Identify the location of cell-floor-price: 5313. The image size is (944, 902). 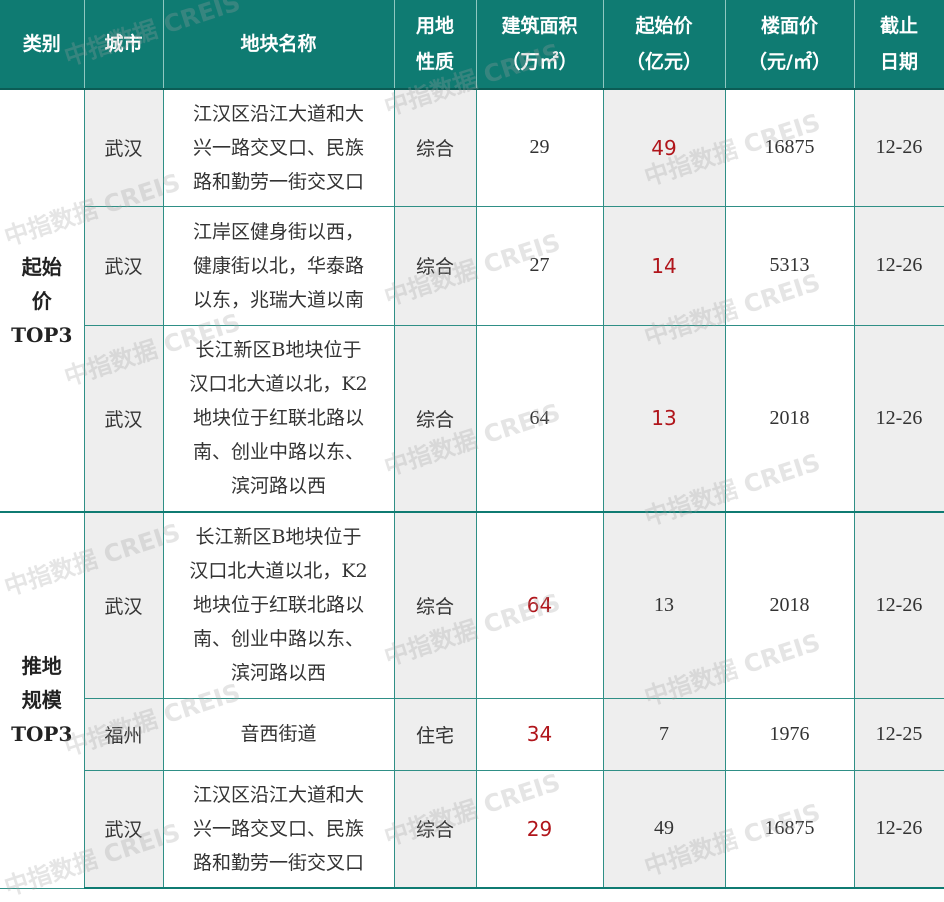
(790, 266).